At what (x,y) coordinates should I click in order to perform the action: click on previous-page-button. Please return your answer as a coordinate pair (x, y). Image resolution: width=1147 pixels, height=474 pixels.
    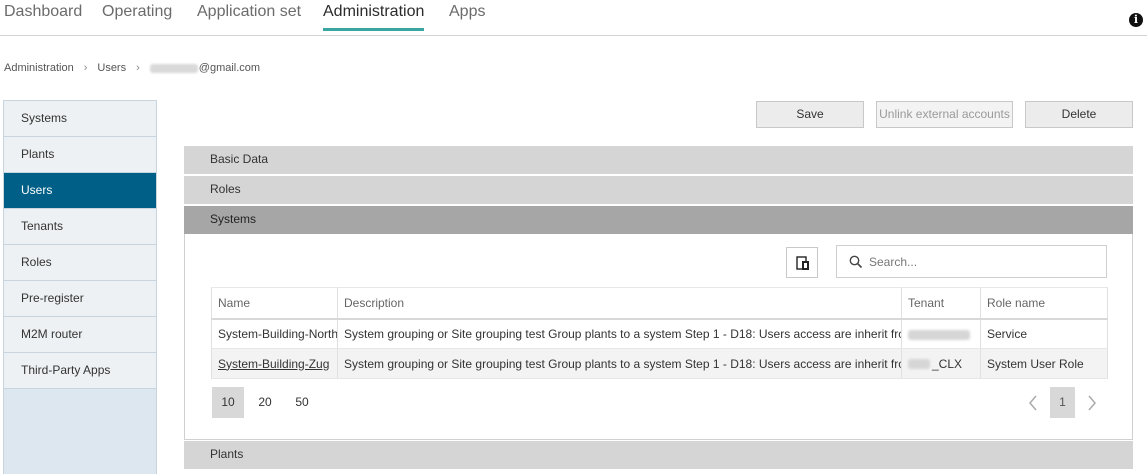
    Looking at the image, I should click on (1033, 402).